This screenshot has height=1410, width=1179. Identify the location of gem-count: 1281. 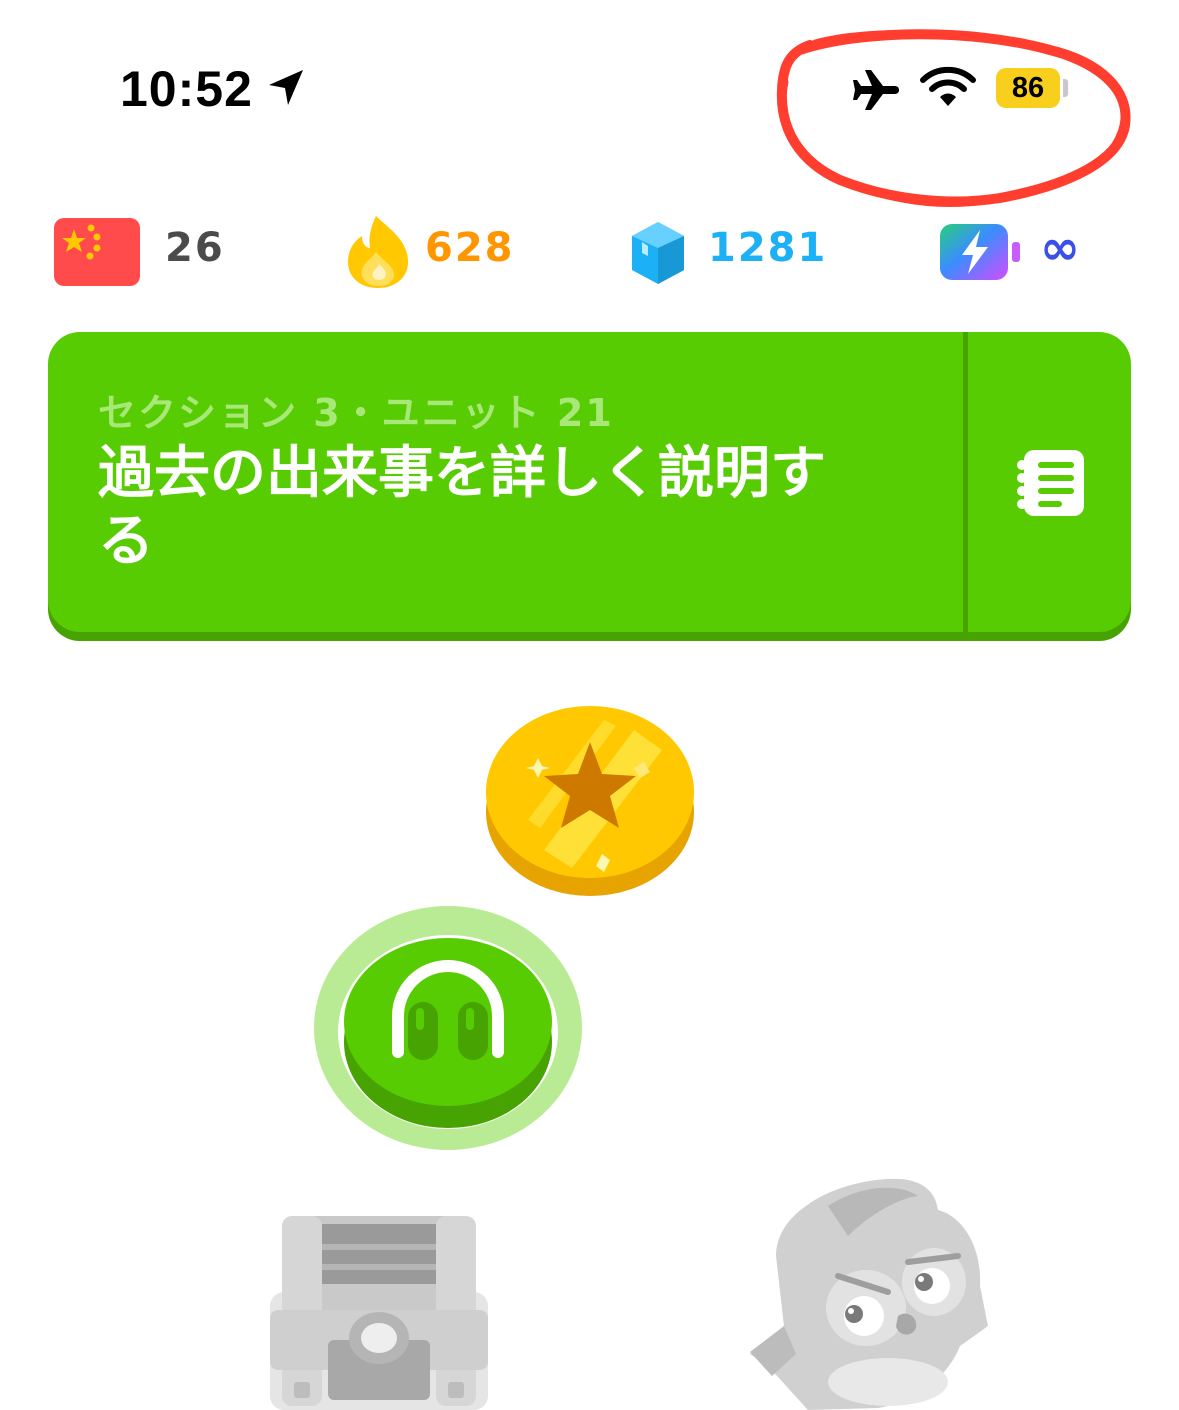
(767, 248).